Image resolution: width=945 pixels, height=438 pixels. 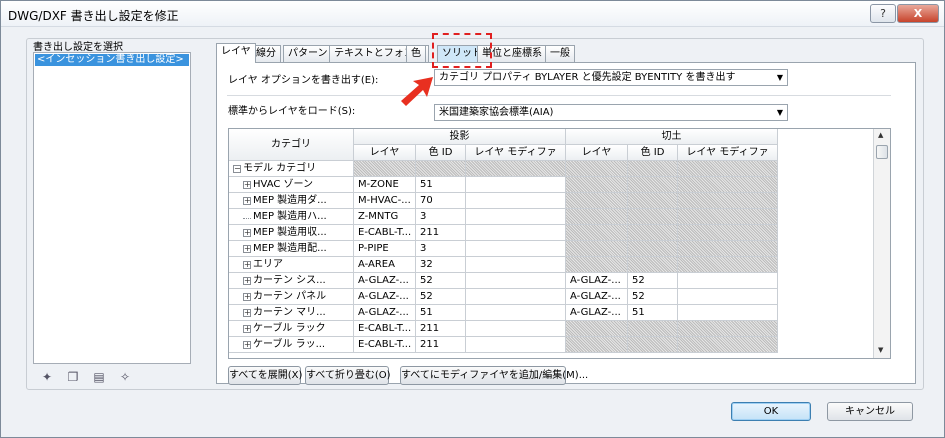 I want to click on table-row: + エリア A-AREA 32, so click(x=551, y=265).